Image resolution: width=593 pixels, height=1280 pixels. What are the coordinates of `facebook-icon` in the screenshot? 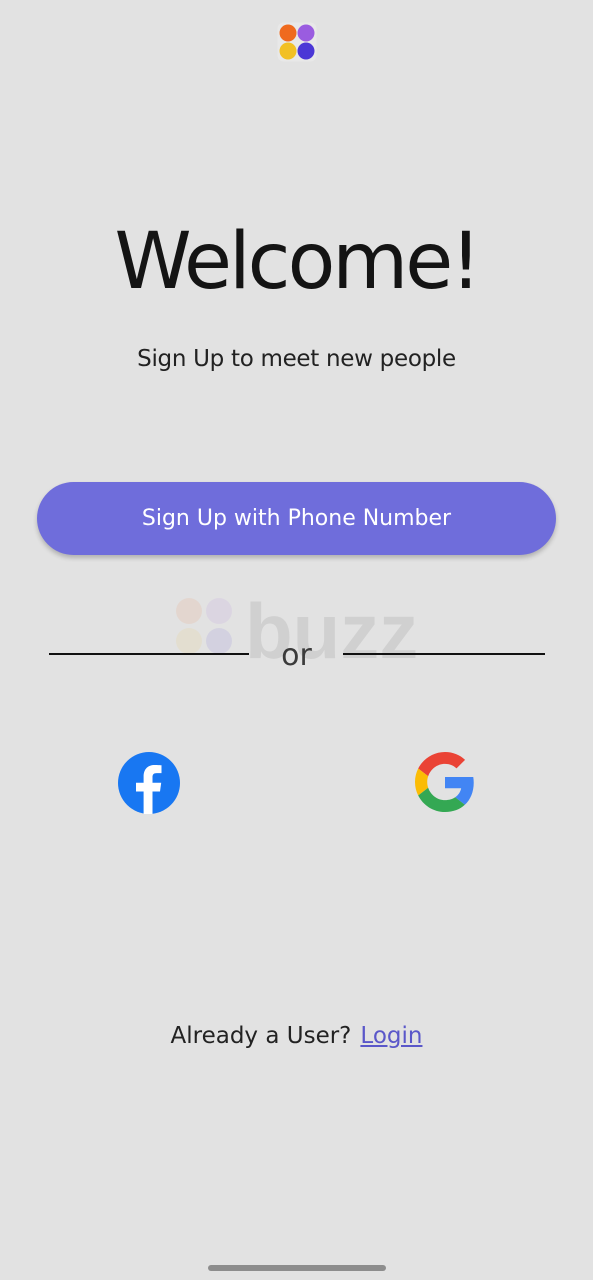 It's located at (149, 783).